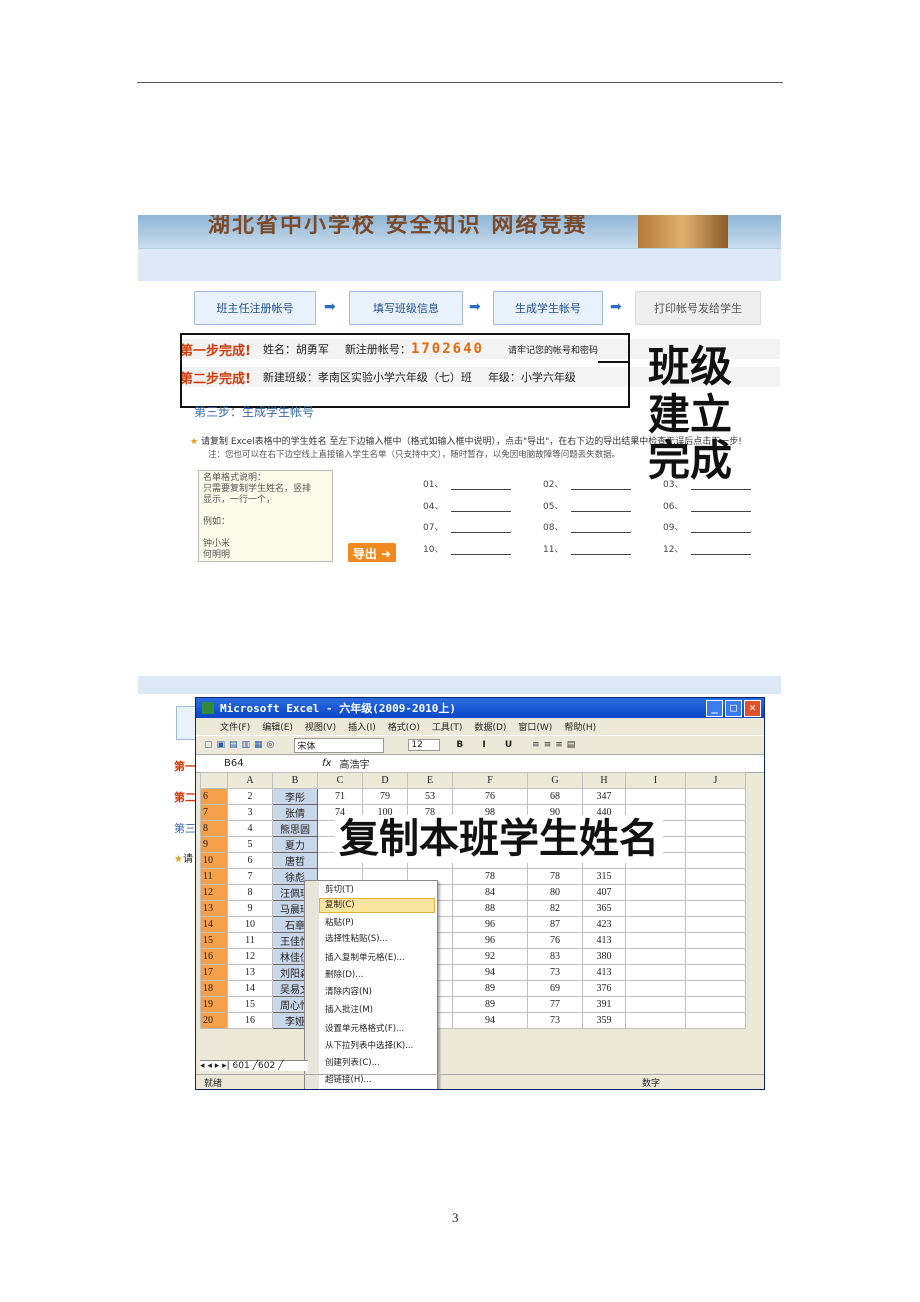  What do you see at coordinates (555, 745) in the screenshot?
I see `align-buttons: ≡≡≡▤` at bounding box center [555, 745].